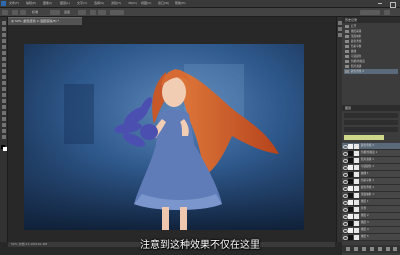 The width and height of the screenshot is (400, 255). I want to click on menu-window: 窗口(W), so click(163, 3).